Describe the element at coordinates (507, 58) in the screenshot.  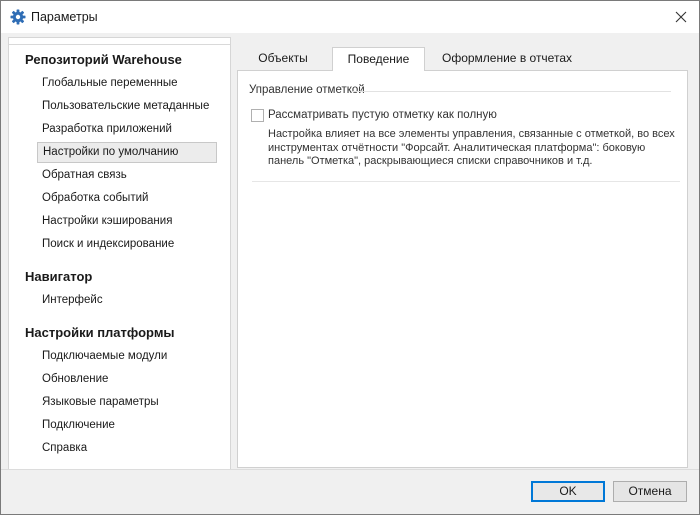
I see `tab-report-design: Оформление в отчетах` at that location.